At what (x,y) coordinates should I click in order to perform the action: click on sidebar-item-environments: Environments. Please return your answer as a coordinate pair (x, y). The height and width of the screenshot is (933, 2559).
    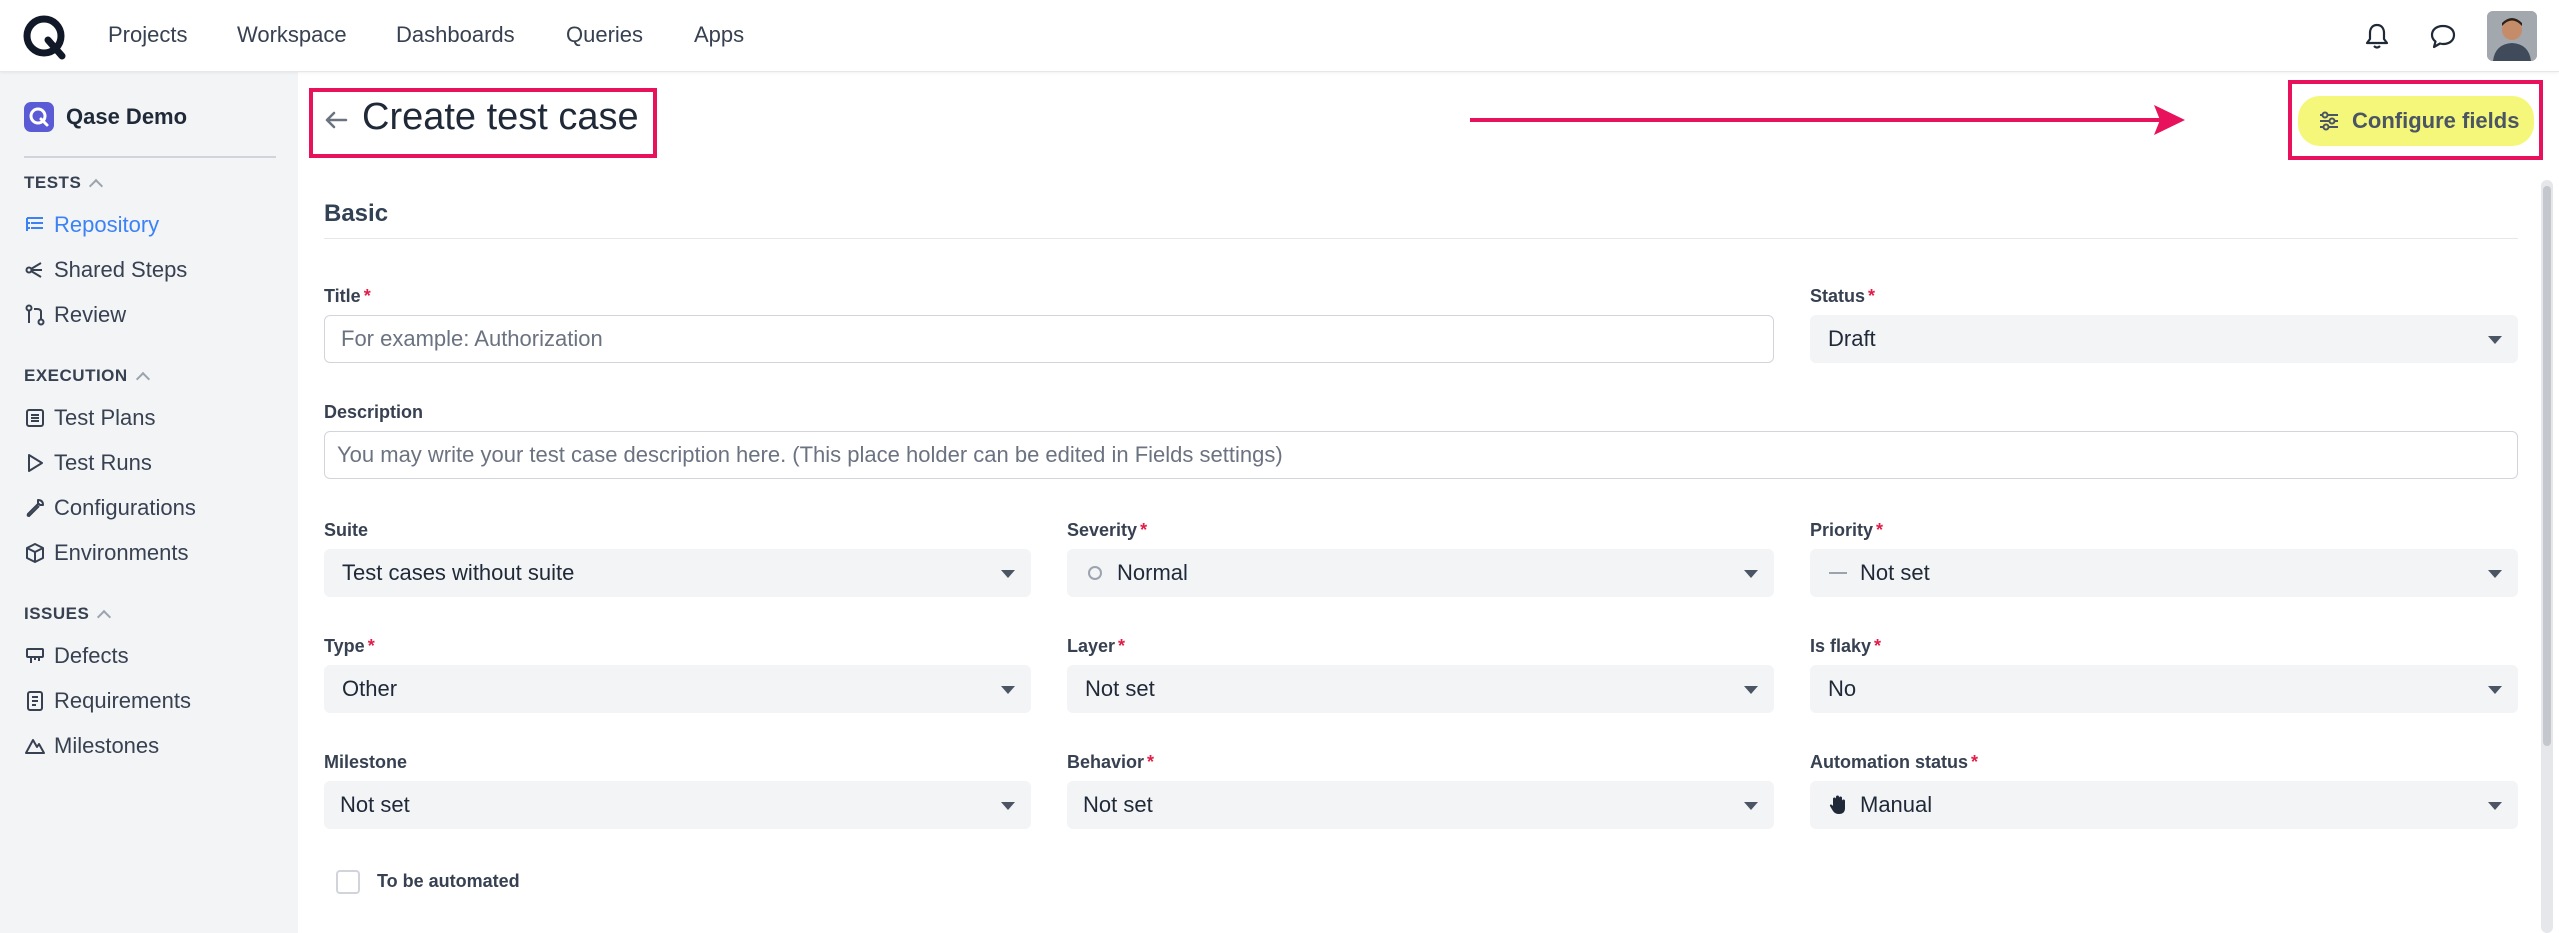
    Looking at the image, I should click on (106, 553).